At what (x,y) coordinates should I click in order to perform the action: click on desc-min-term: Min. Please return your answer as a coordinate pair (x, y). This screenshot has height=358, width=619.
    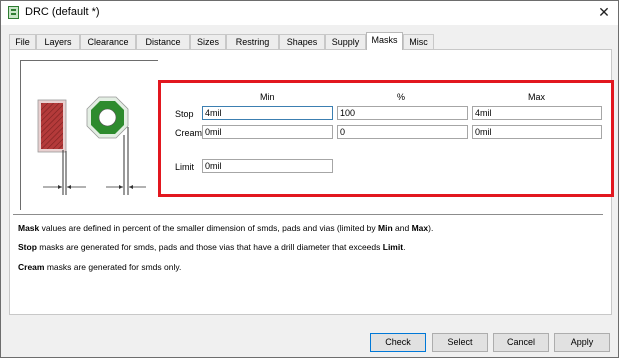
    Looking at the image, I should click on (385, 228).